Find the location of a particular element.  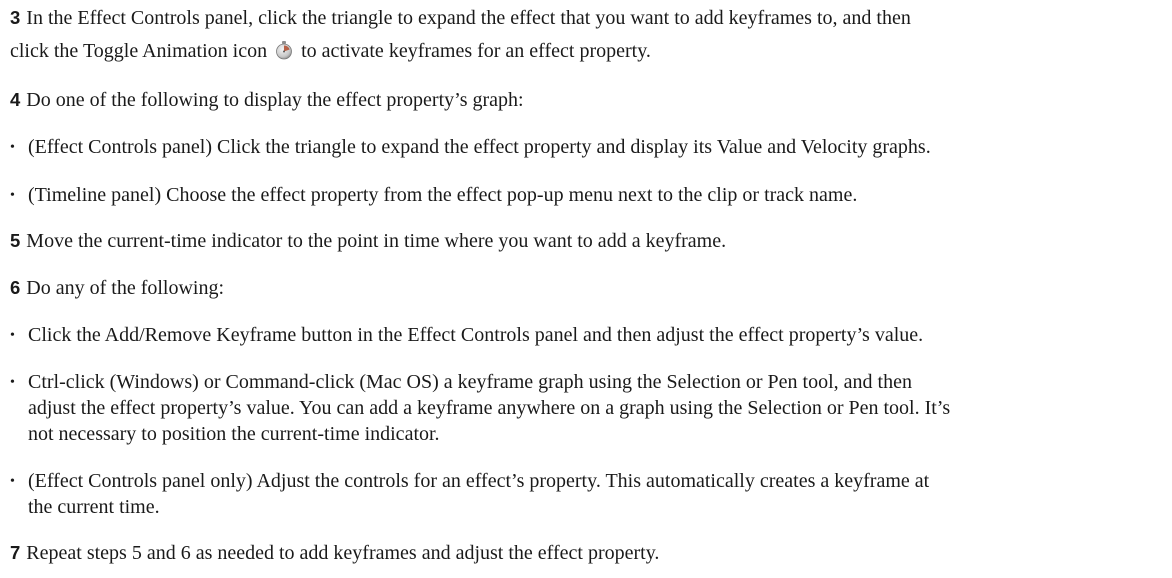

step-number: 6 is located at coordinates (15, 287).